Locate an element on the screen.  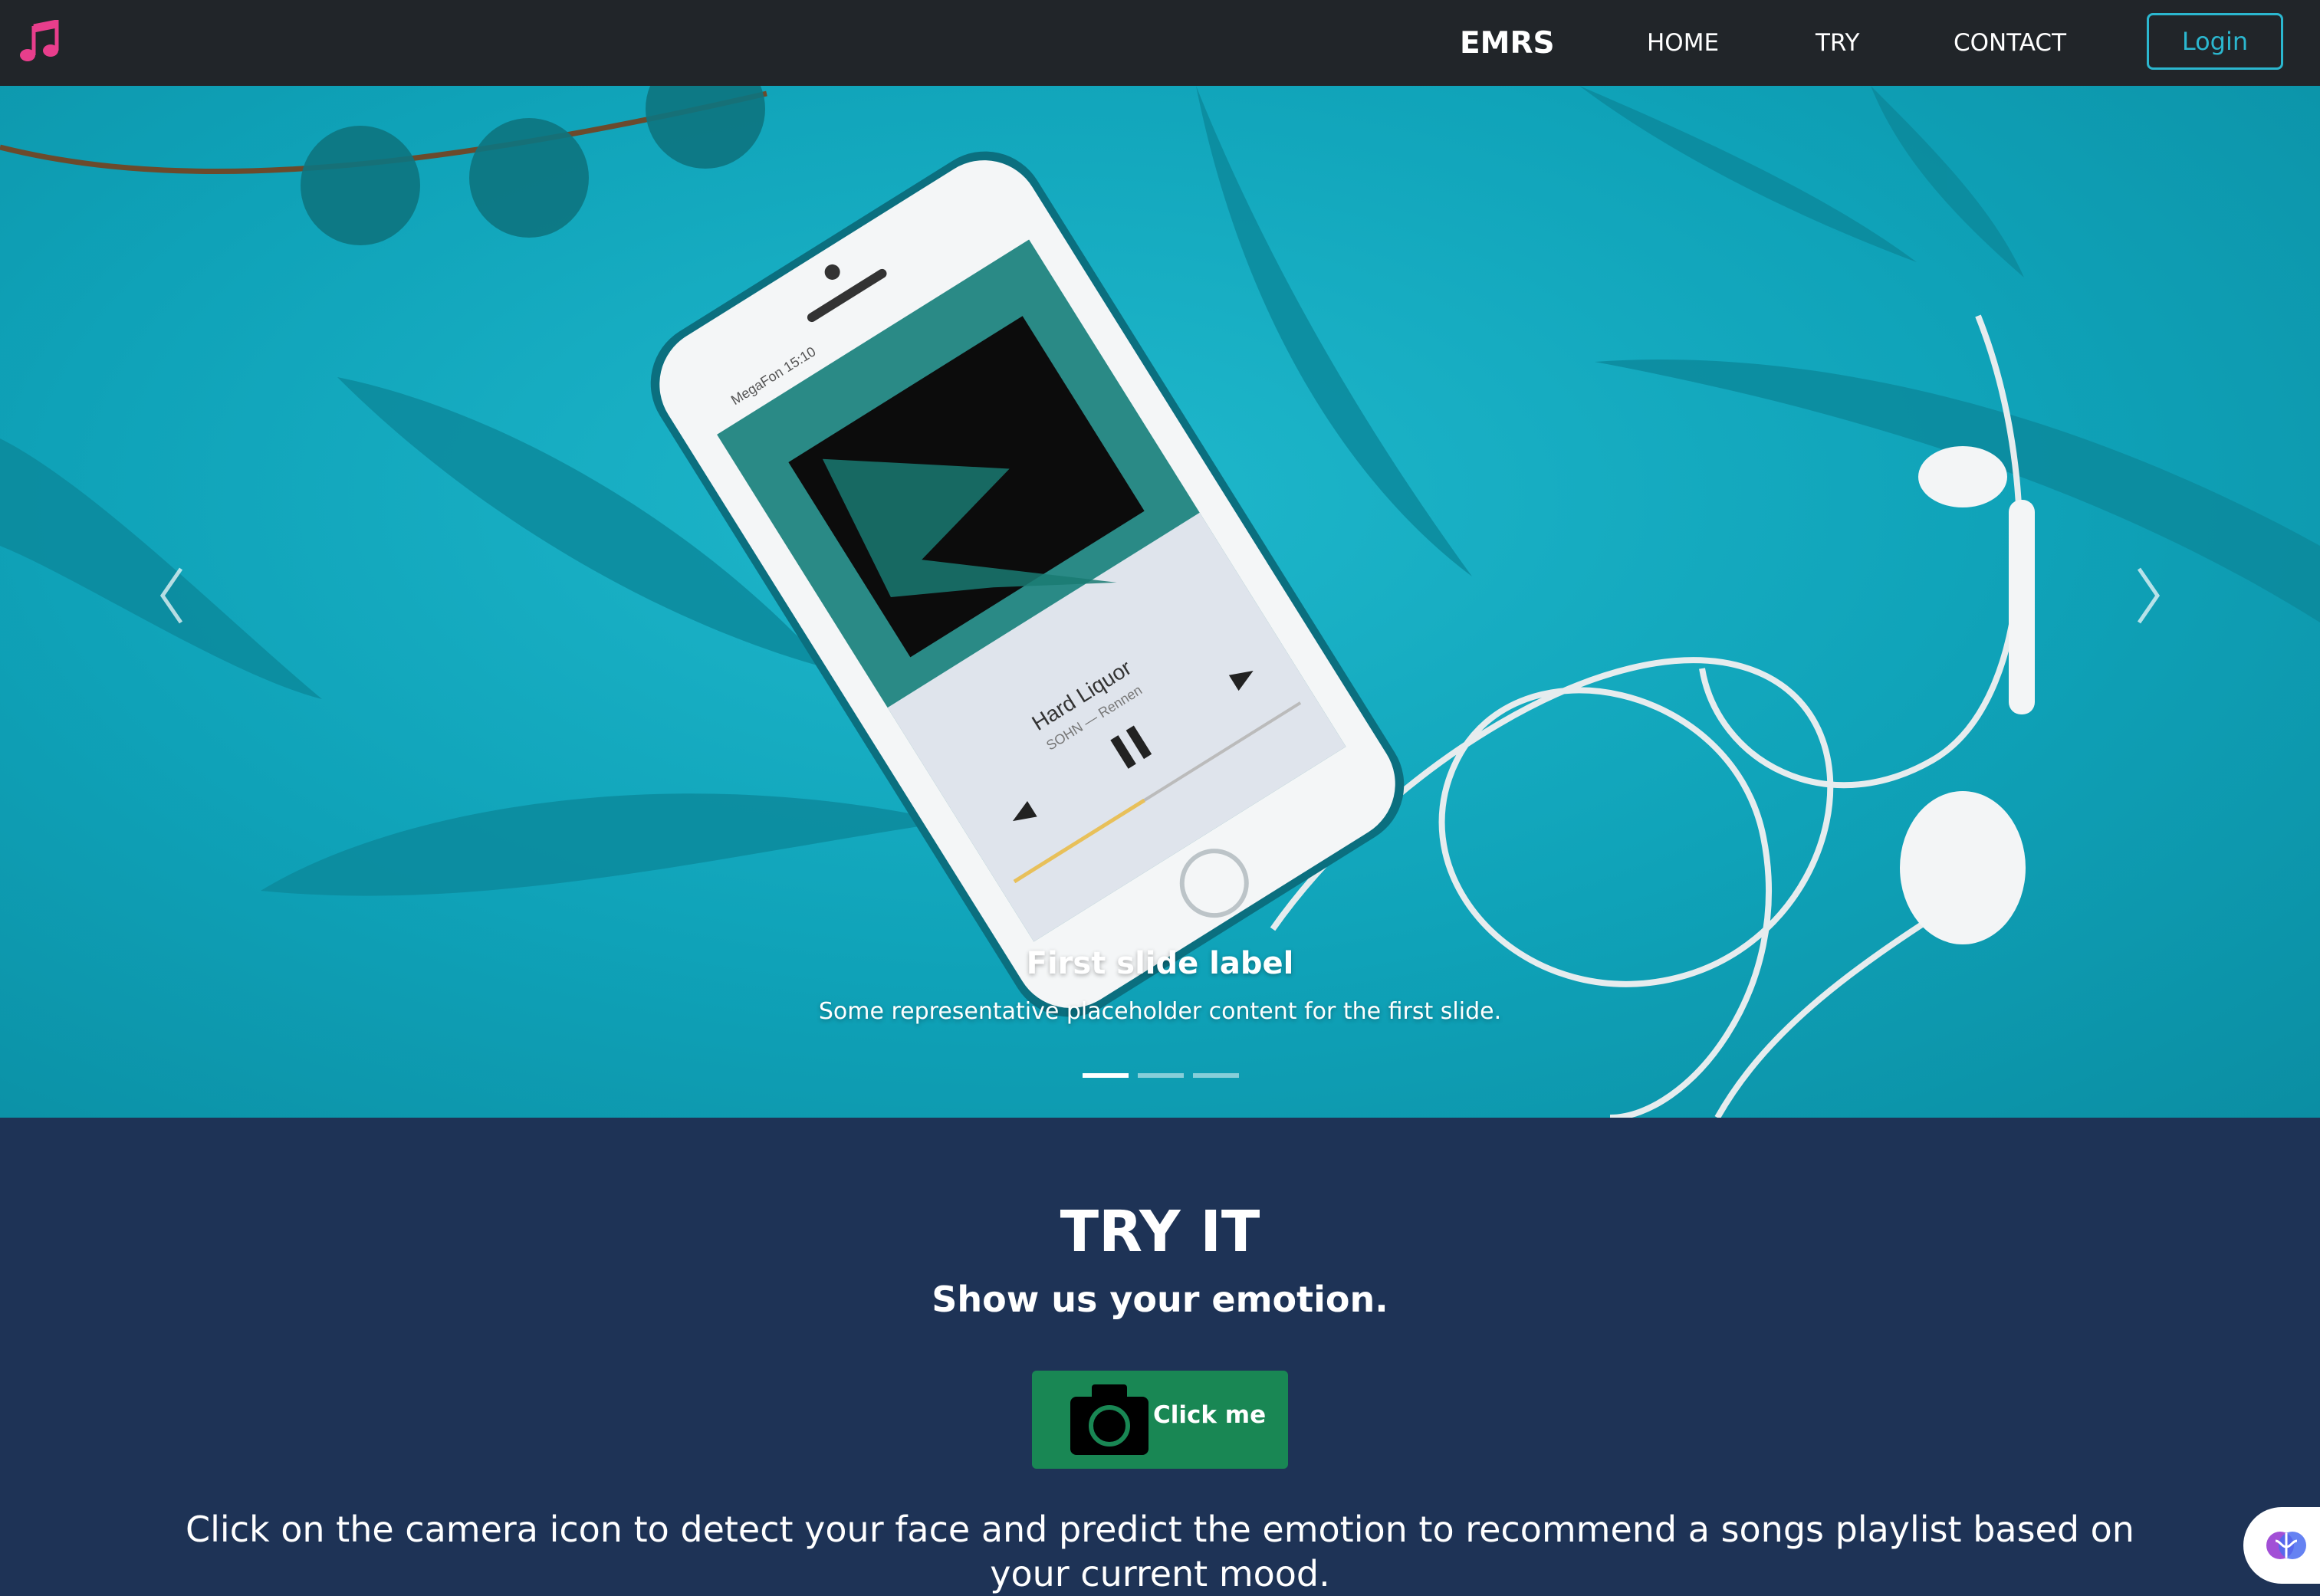
camera-icon is located at coordinates (1109, 1419).